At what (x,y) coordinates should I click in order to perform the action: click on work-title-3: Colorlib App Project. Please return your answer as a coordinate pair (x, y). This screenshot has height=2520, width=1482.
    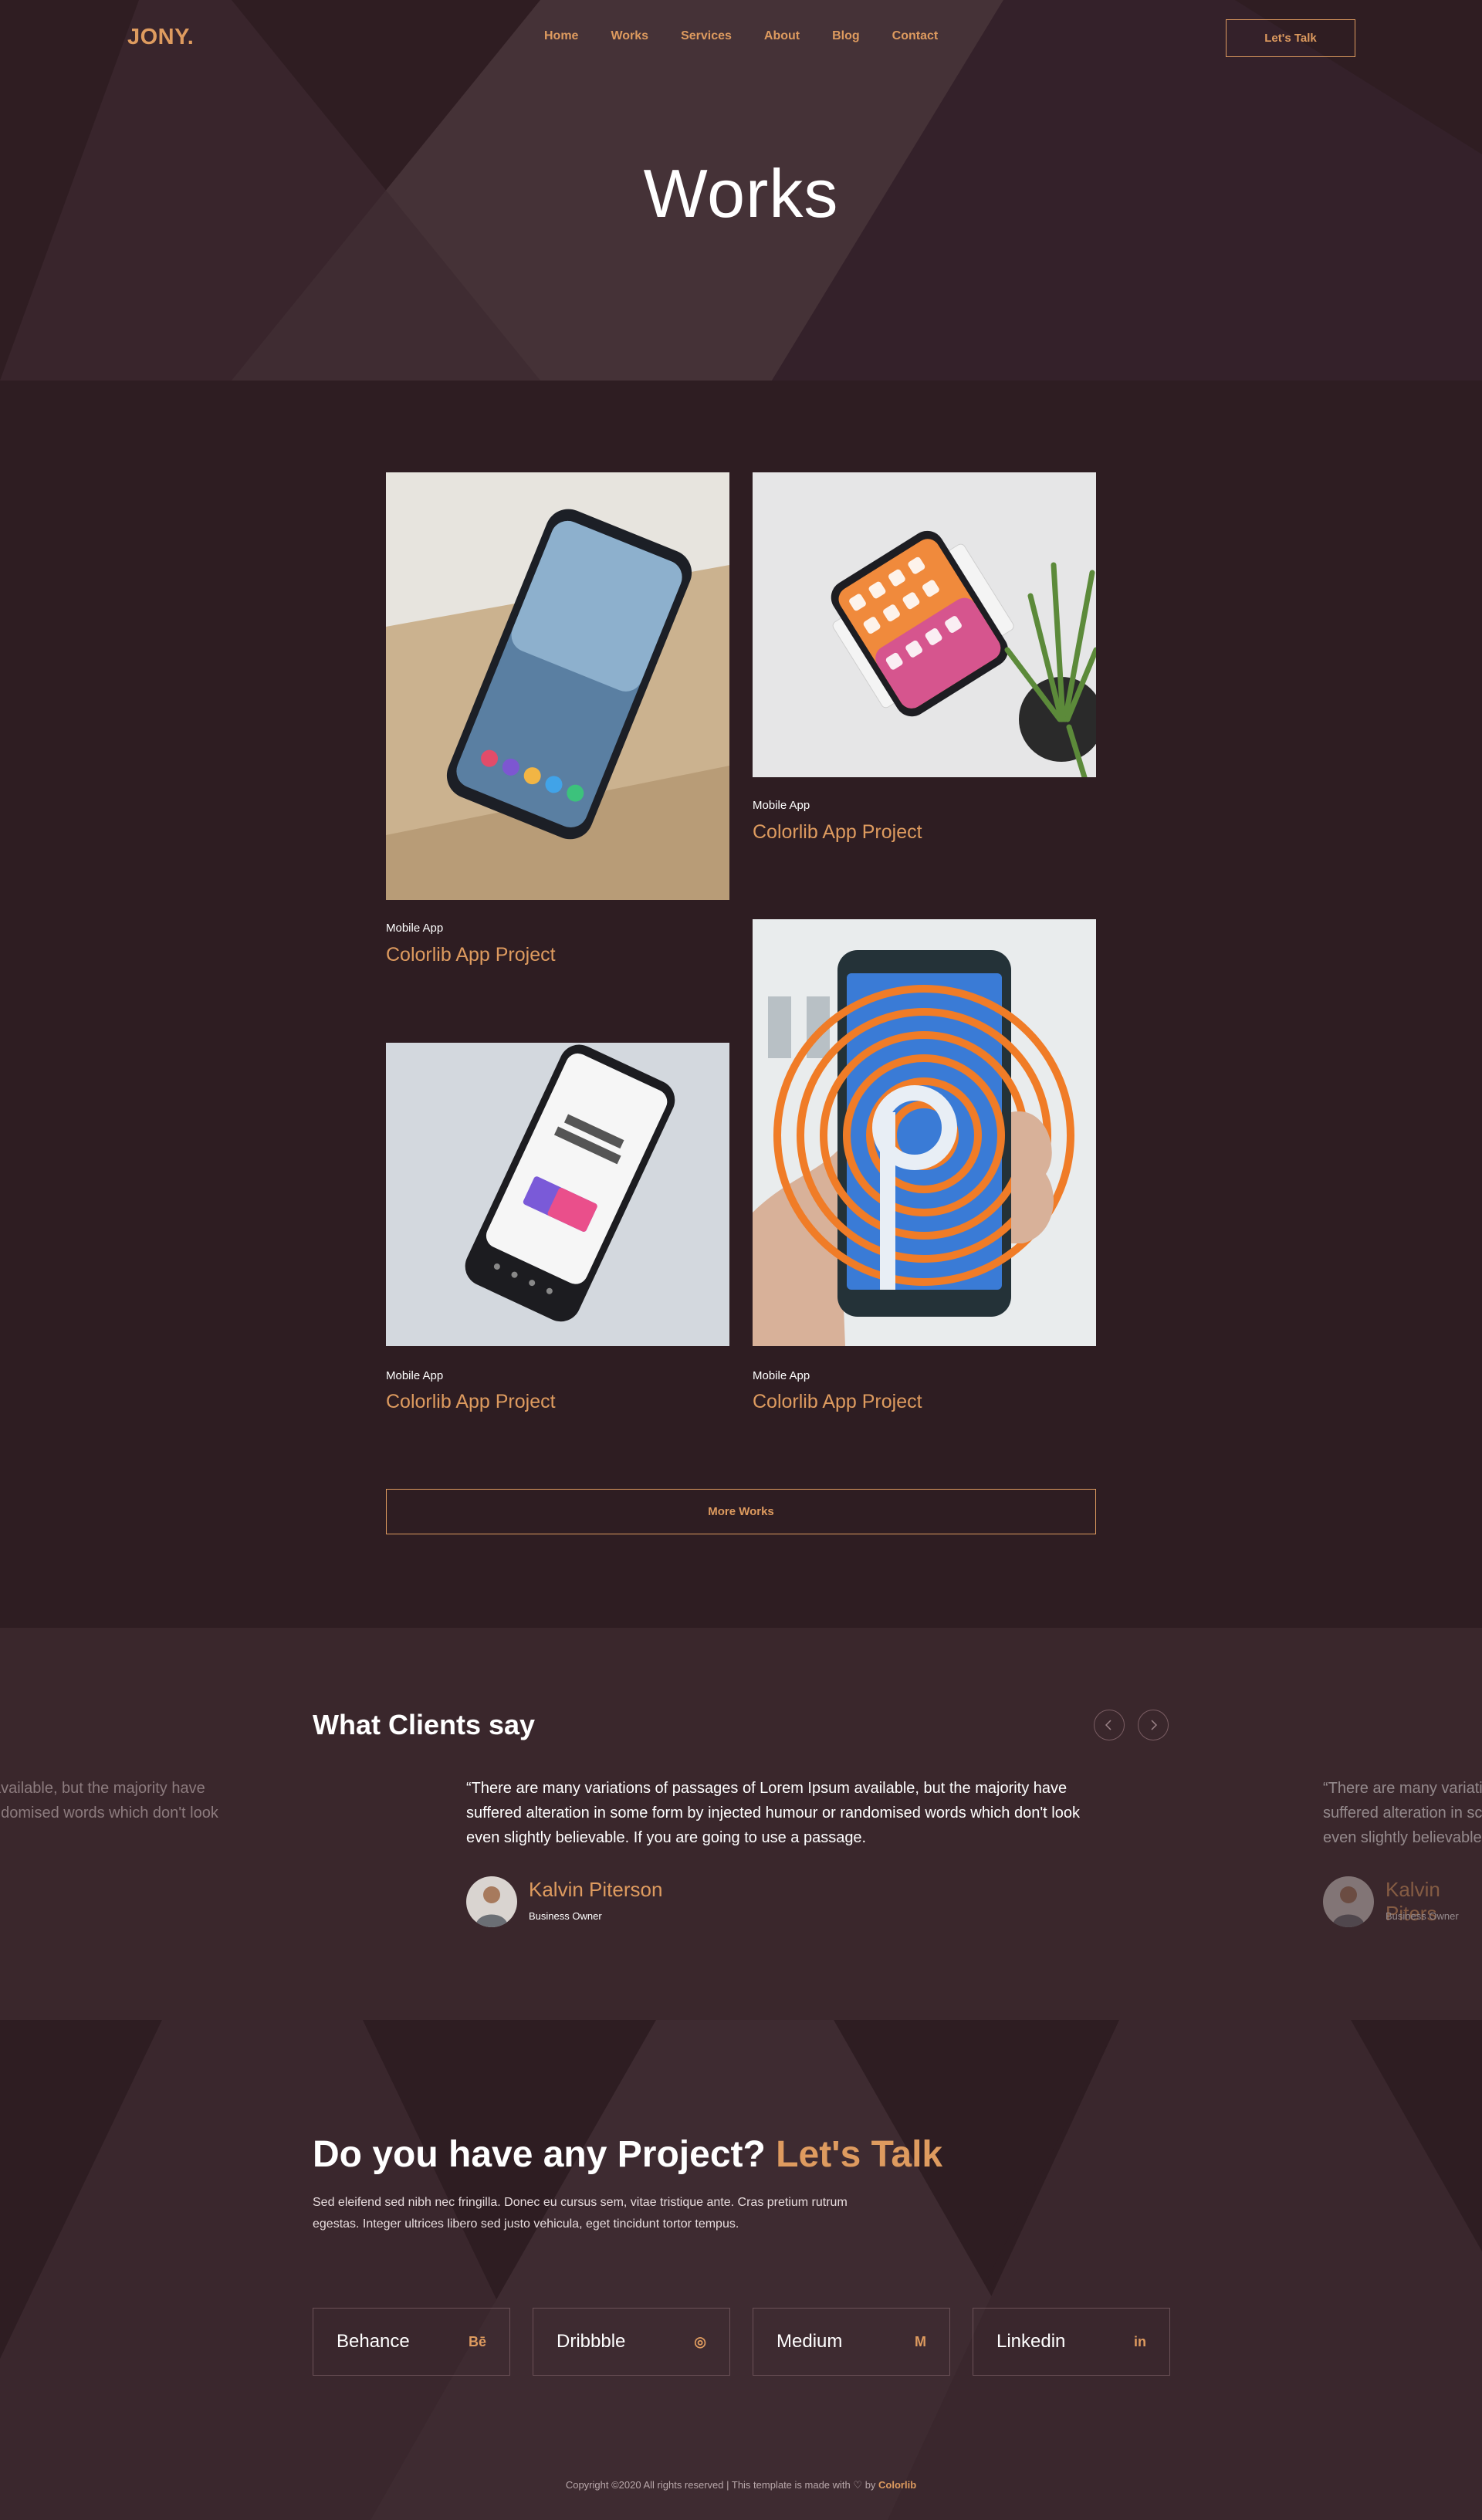
    Looking at the image, I should click on (471, 1402).